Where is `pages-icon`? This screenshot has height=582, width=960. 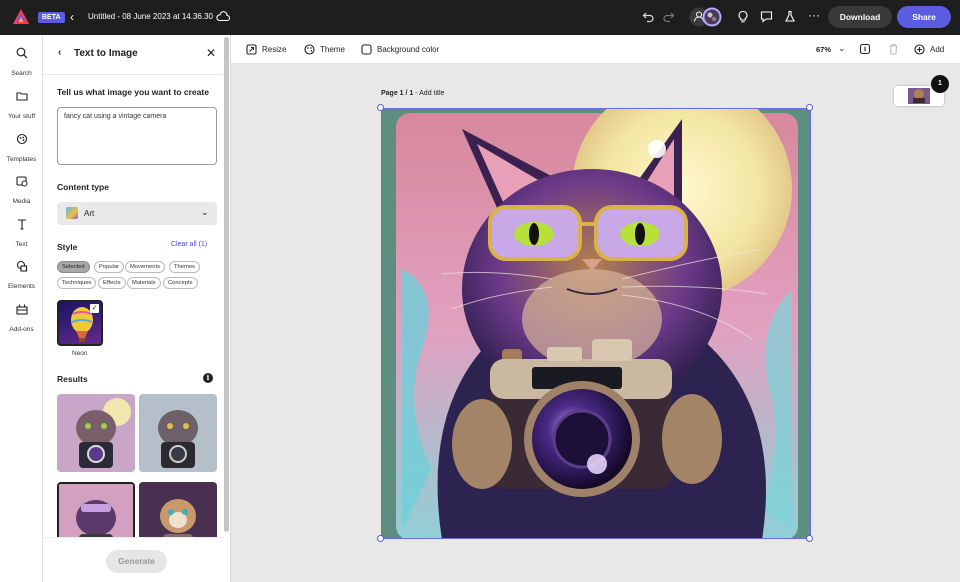 pages-icon is located at coordinates (865, 49).